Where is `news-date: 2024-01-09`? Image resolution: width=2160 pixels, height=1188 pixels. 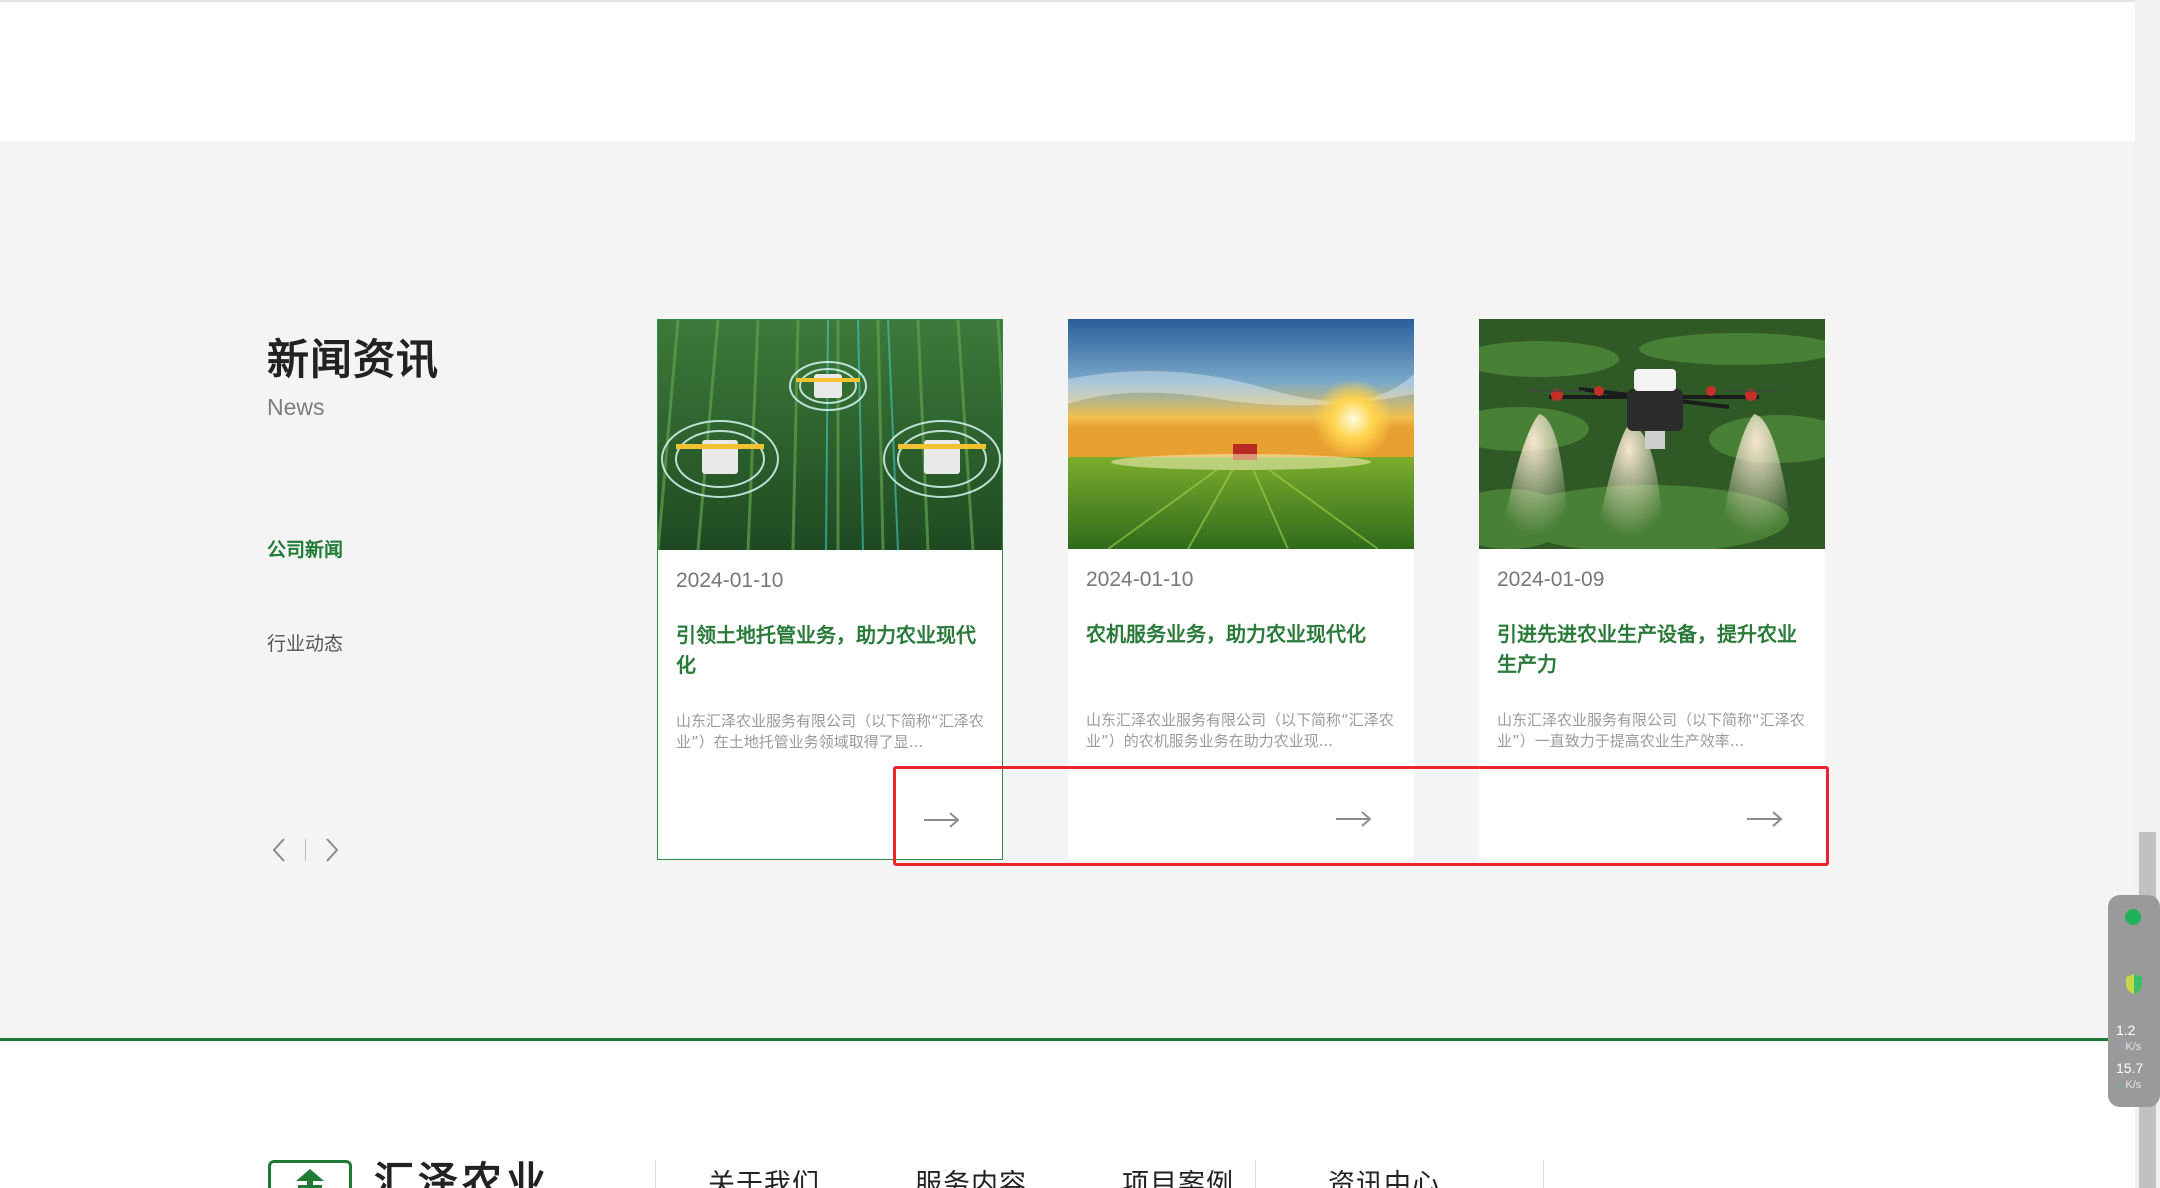 news-date: 2024-01-09 is located at coordinates (1551, 579).